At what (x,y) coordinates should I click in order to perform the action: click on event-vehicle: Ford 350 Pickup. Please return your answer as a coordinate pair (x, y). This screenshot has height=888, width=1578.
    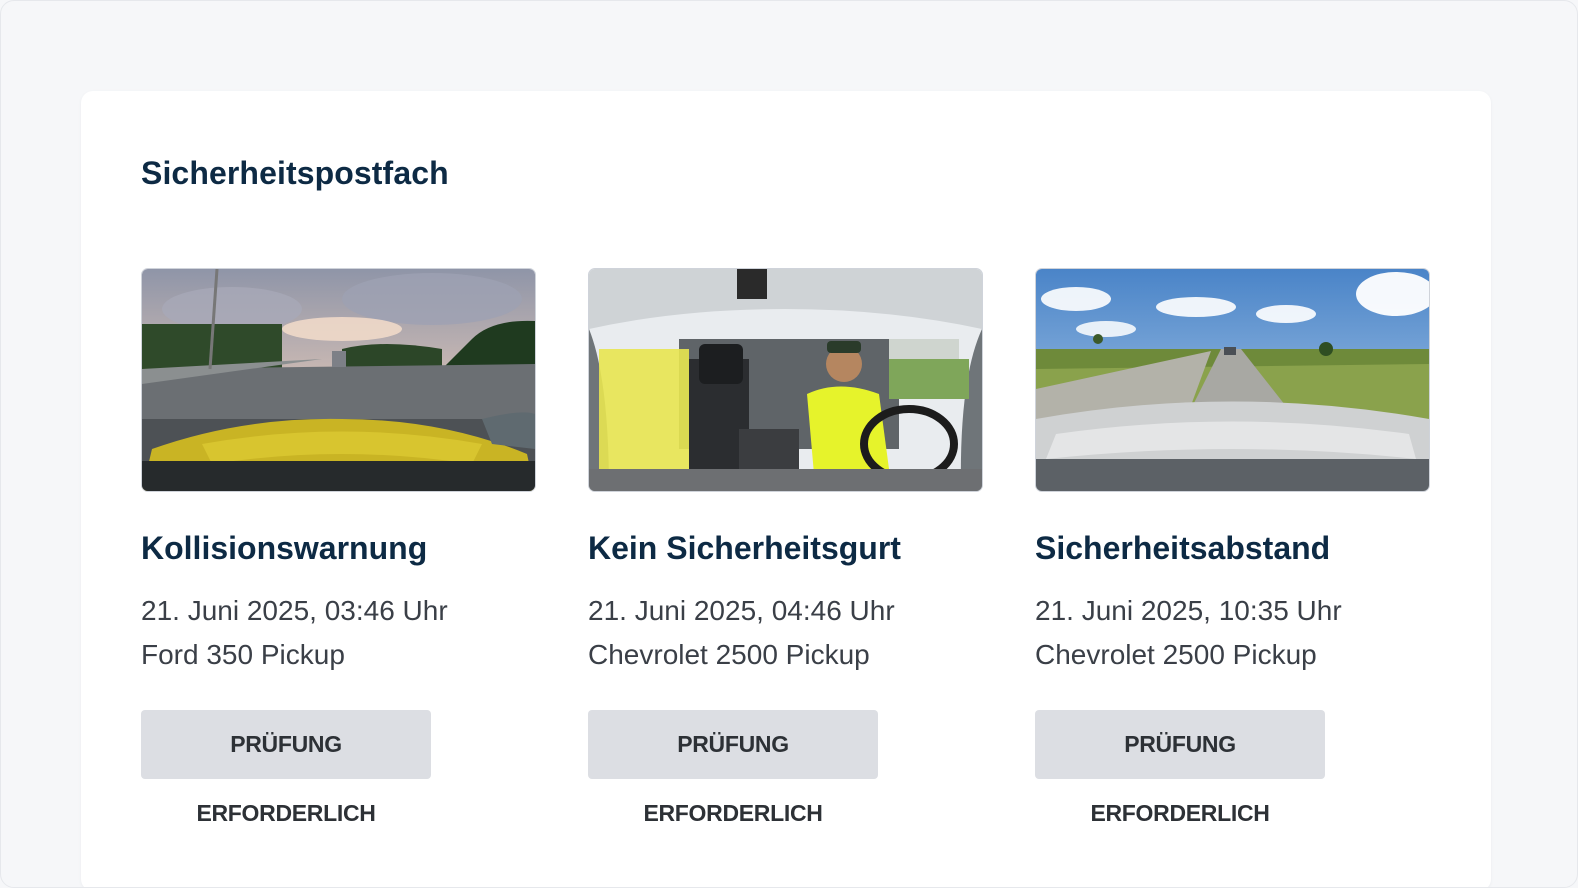
    Looking at the image, I should click on (243, 654).